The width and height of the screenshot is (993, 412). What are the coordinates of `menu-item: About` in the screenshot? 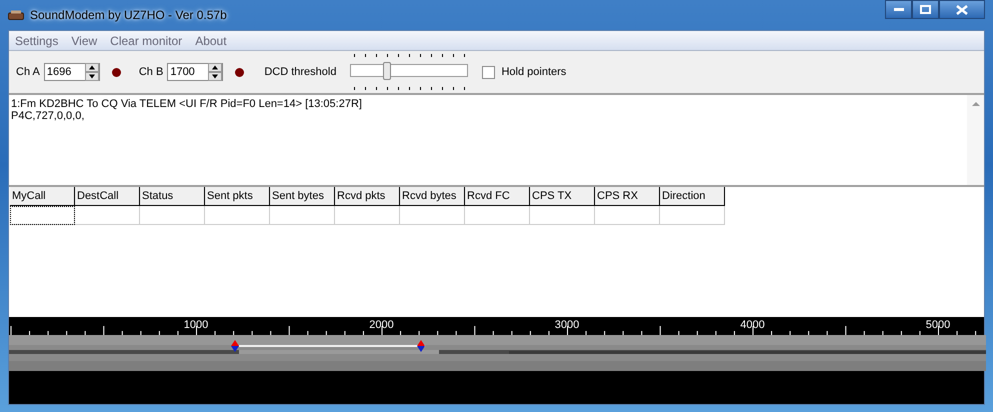 It's located at (211, 41).